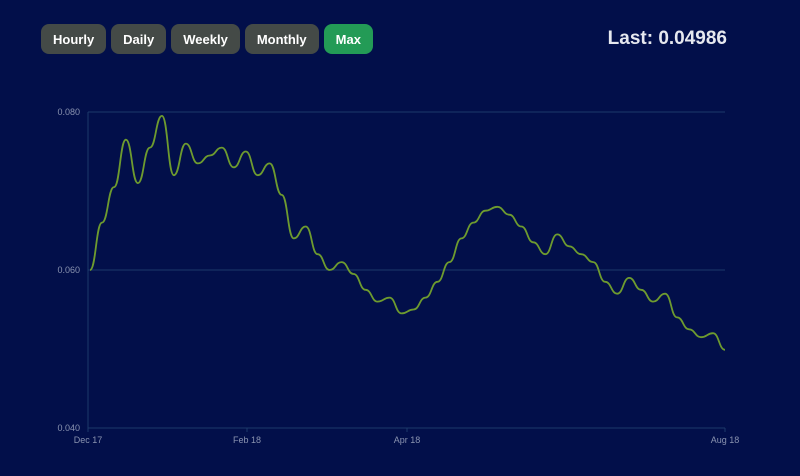  Describe the element at coordinates (725, 440) in the screenshot. I see `x-tick-label: Aug 18` at that location.